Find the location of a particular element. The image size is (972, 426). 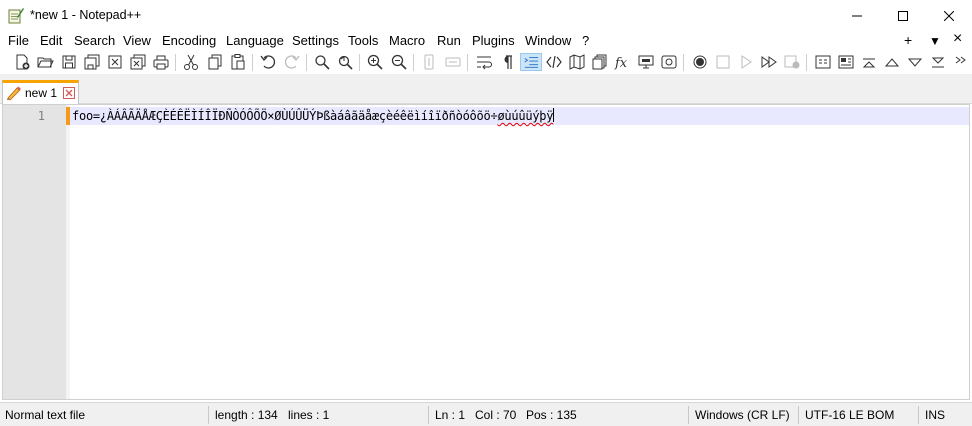

show-all-characters-icon is located at coordinates (507, 62).